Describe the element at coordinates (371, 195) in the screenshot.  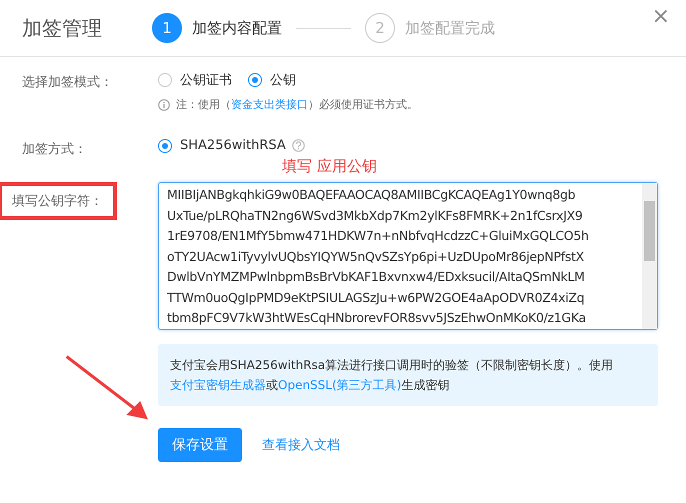
I see `key-text-line: MIIBIjANBgkqhkiG9w0BAQEFAAOCAQ8AMIIBCgKCAQEAg1Y0wnq8gb` at that location.